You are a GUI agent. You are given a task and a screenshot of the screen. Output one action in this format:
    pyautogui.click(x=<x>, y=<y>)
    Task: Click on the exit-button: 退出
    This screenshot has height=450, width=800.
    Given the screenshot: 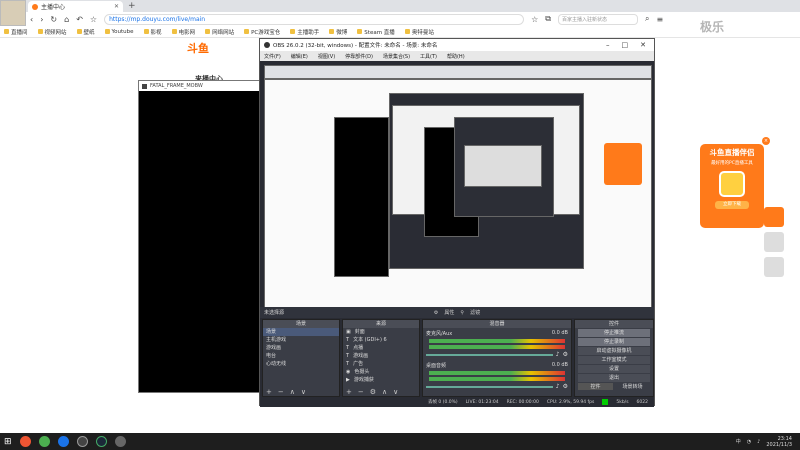 What is the action you would take?
    pyautogui.click(x=614, y=378)
    